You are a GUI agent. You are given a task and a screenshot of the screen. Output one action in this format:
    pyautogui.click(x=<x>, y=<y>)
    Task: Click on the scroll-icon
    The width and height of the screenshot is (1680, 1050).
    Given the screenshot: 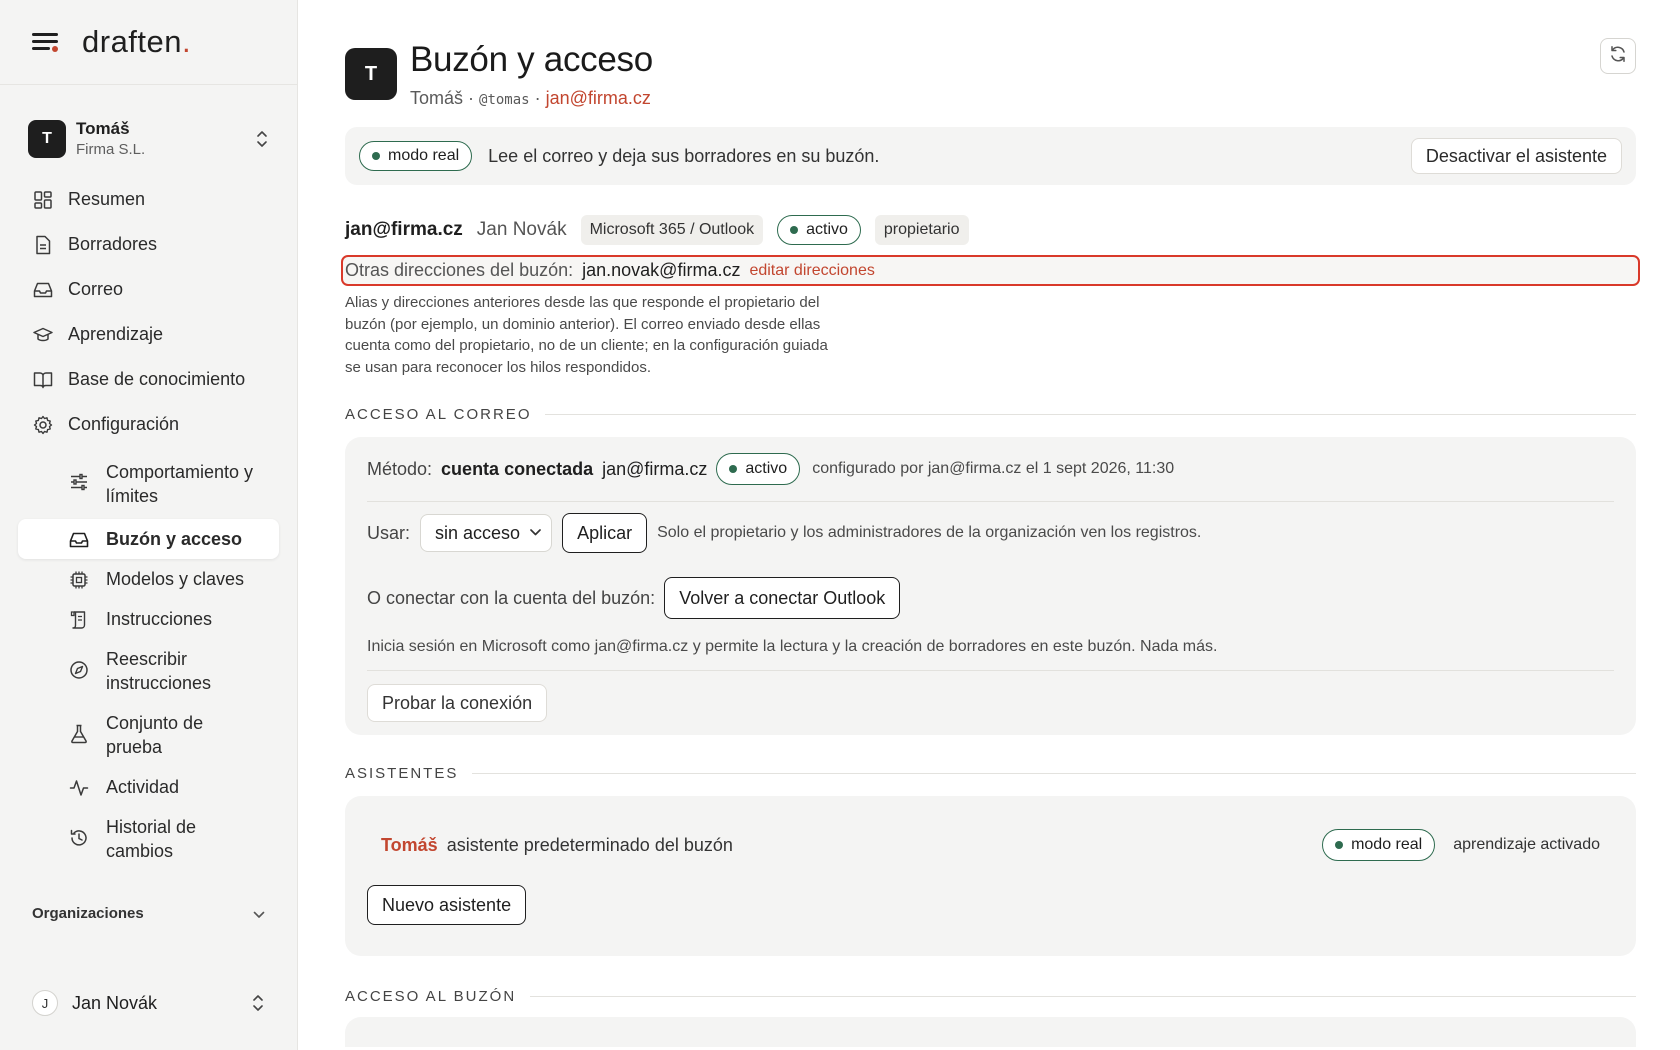 What is the action you would take?
    pyautogui.click(x=79, y=620)
    